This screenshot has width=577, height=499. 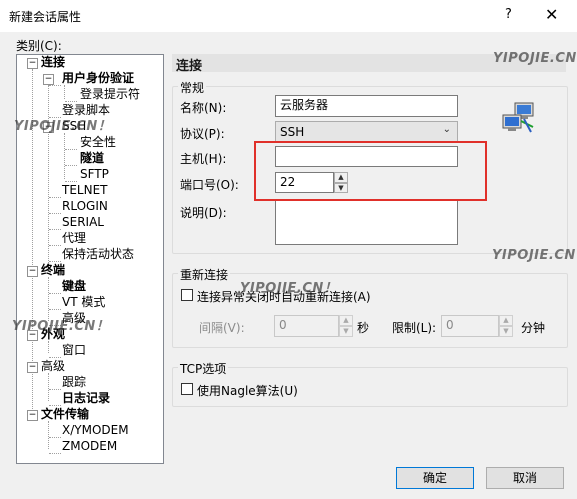 I want to click on window-title: 新建会话属性, so click(x=45, y=17).